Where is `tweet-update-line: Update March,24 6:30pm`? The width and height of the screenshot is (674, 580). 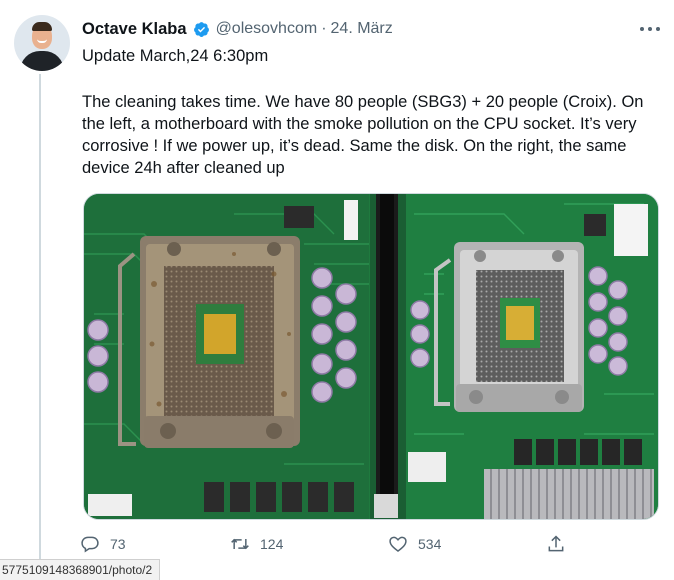 tweet-update-line: Update March,24 6:30pm is located at coordinates (175, 56).